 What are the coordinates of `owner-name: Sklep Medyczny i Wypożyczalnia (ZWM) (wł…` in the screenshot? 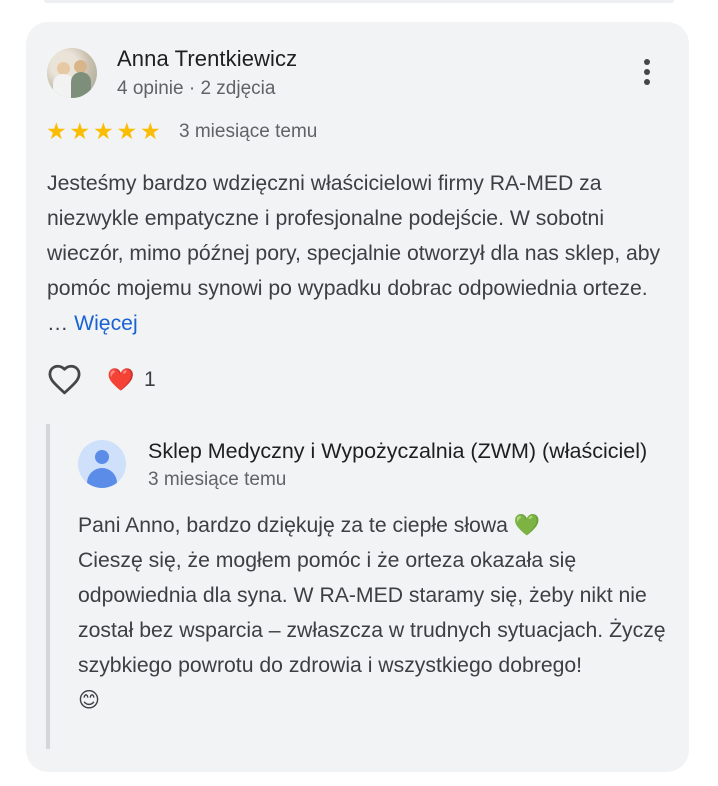 It's located at (398, 451).